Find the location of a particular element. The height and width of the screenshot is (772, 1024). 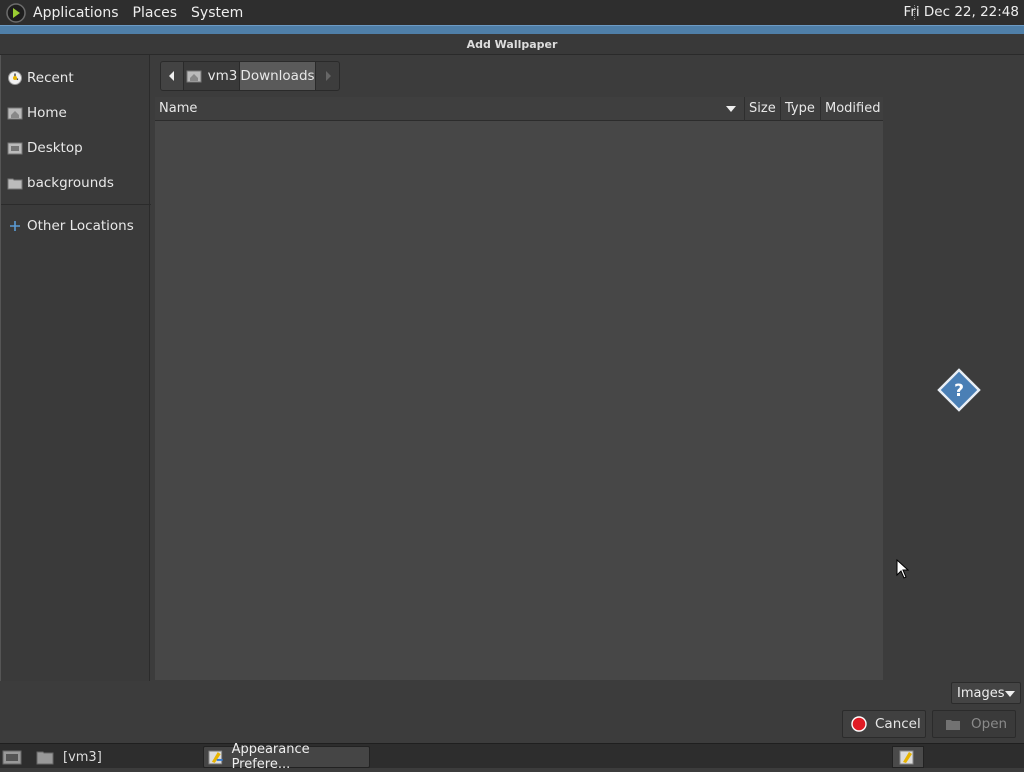

window-accent-bar is located at coordinates (512, 29).